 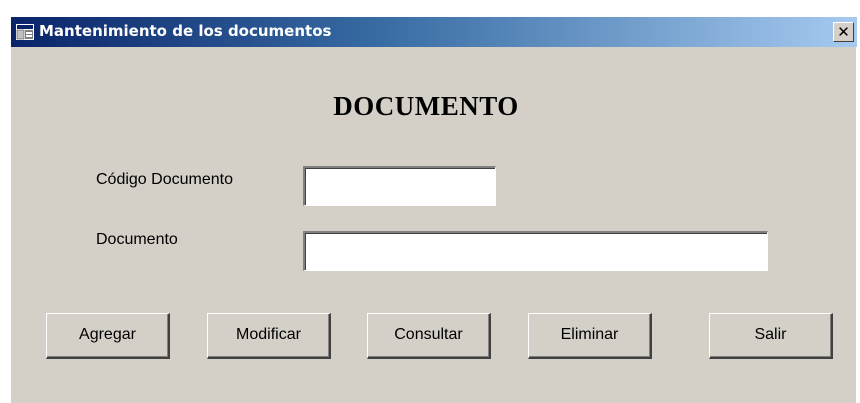 I want to click on query-button: Consultar, so click(x=429, y=336).